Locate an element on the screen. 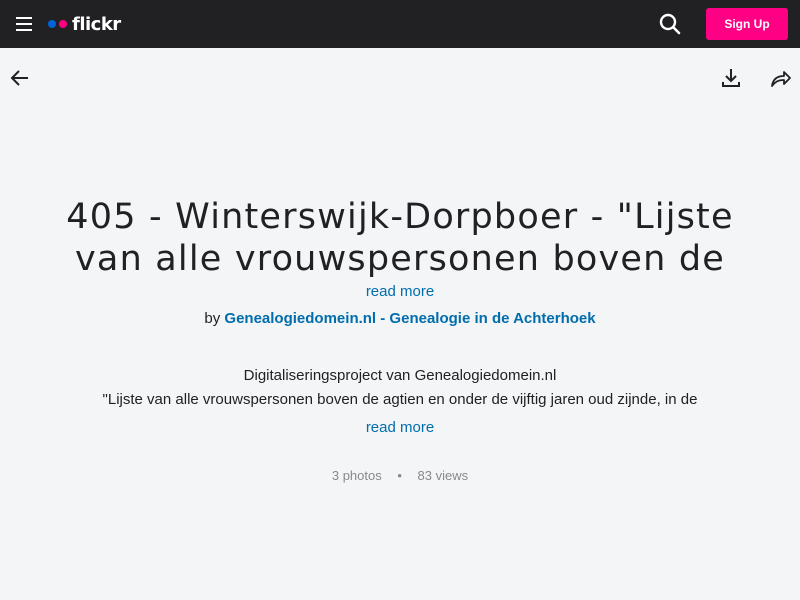 The width and height of the screenshot is (800, 600). back-arrow-icon is located at coordinates (20, 78).